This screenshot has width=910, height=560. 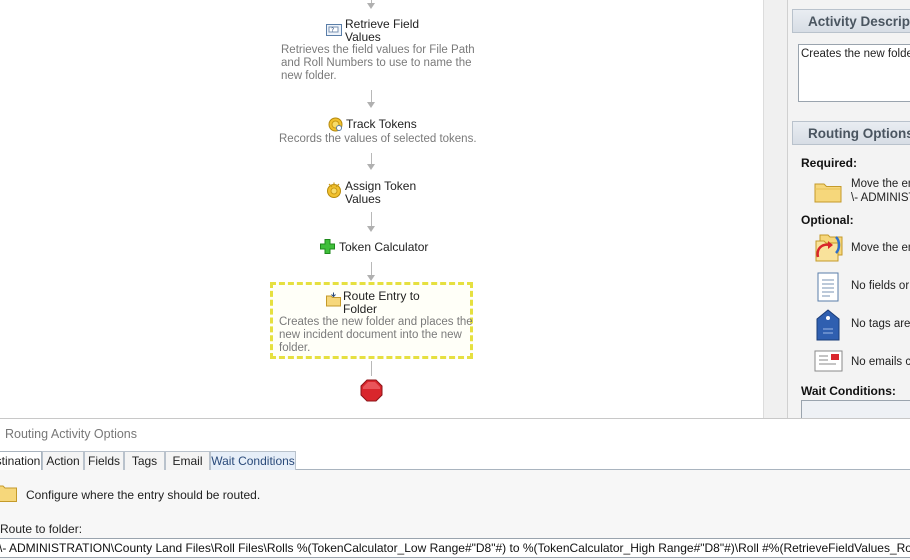 I want to click on route-to-folder-label: Route to folder:, so click(x=41, y=529).